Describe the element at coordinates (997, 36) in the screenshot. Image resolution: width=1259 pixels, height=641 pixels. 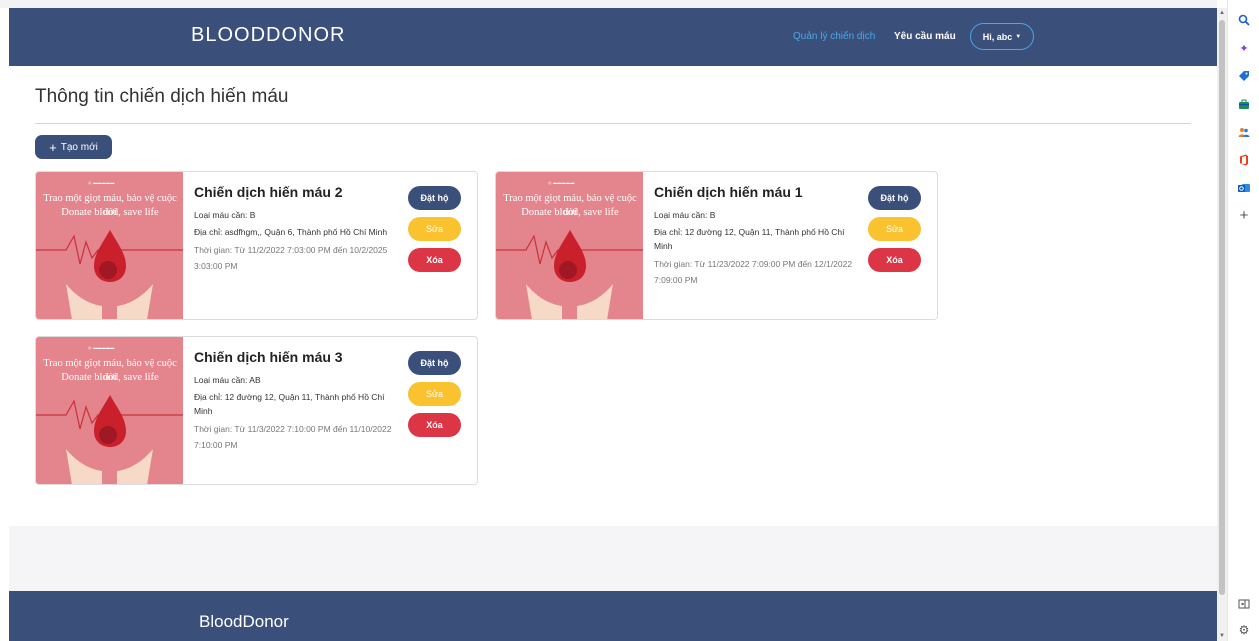
I see `user-menu-label: Hi, abc` at that location.